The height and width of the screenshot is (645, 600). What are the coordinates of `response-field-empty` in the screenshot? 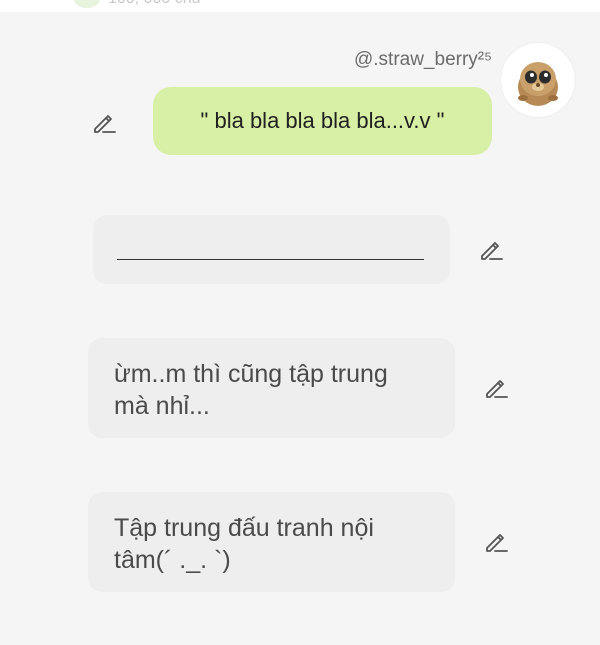 It's located at (271, 249).